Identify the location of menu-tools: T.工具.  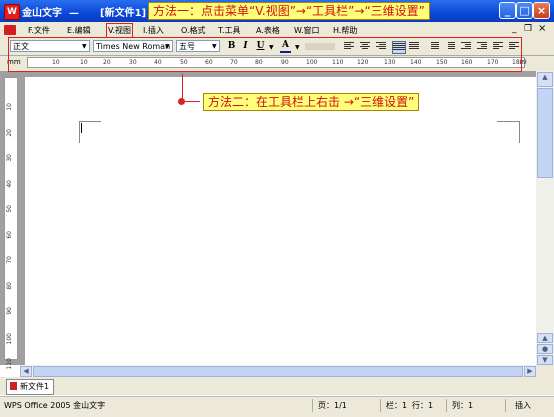
(229, 30).